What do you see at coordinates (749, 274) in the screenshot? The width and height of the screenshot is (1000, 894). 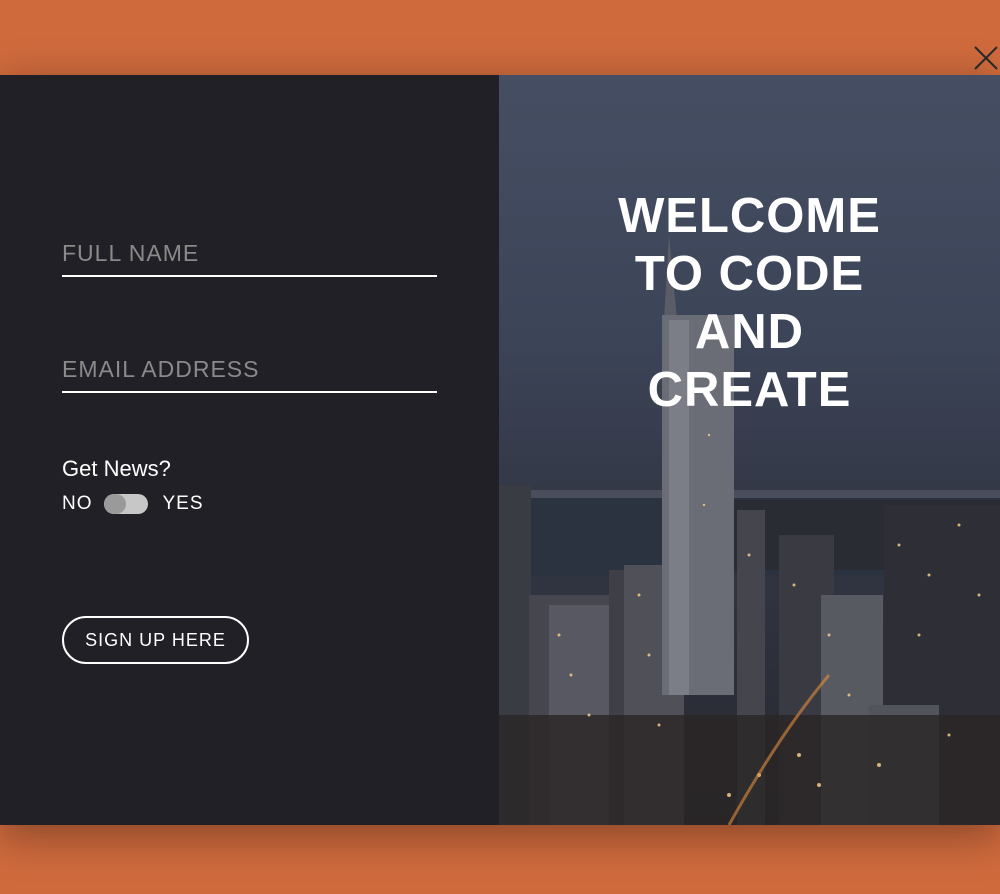 I see `welcome-line: TO CODE` at bounding box center [749, 274].